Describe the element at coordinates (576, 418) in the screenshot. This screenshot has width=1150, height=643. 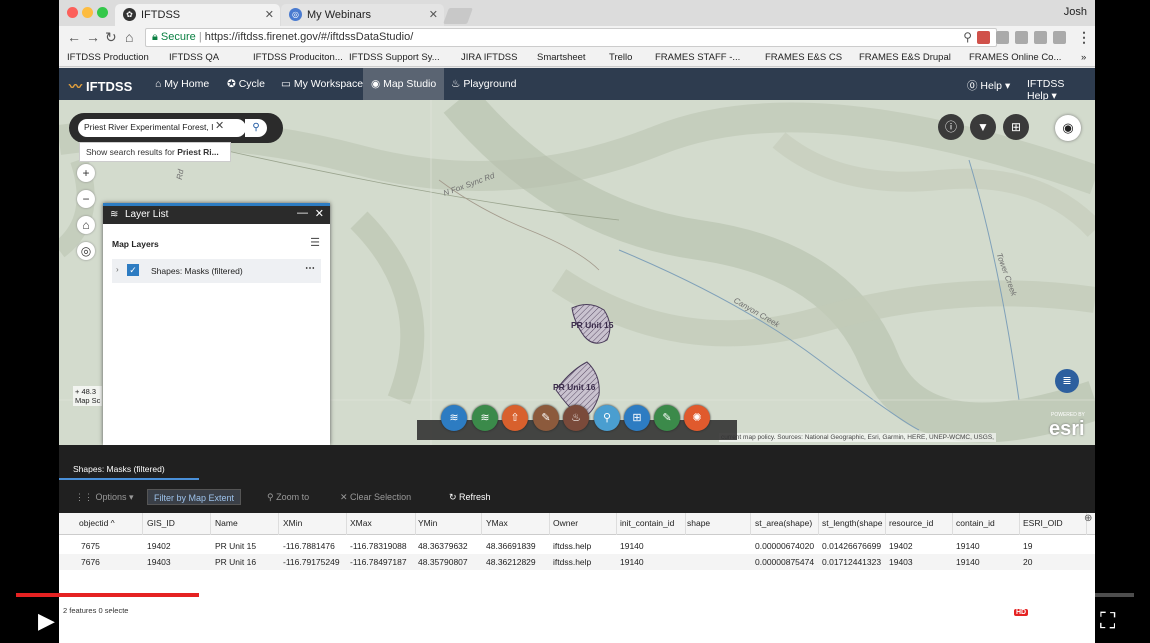
I see `fire-tool: ♨` at that location.